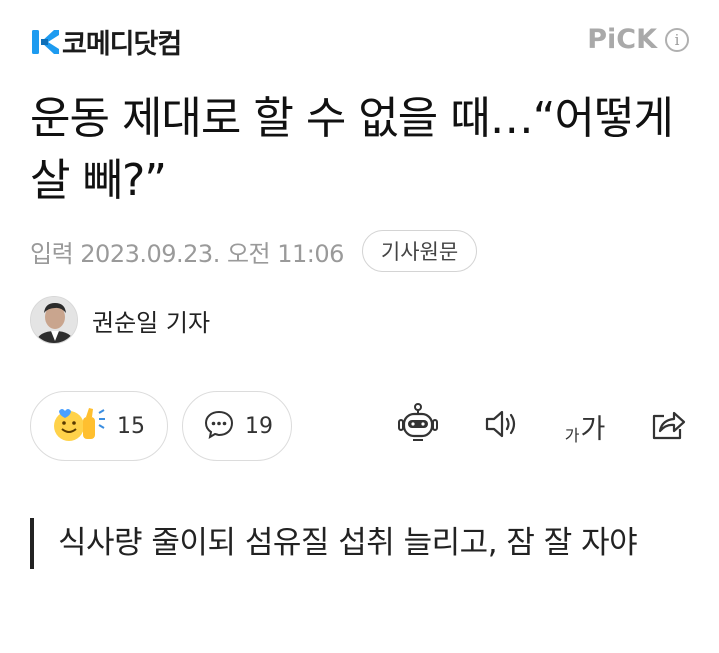 The height and width of the screenshot is (653, 719). What do you see at coordinates (622, 39) in the screenshot?
I see `pick-label: PiCK` at bounding box center [622, 39].